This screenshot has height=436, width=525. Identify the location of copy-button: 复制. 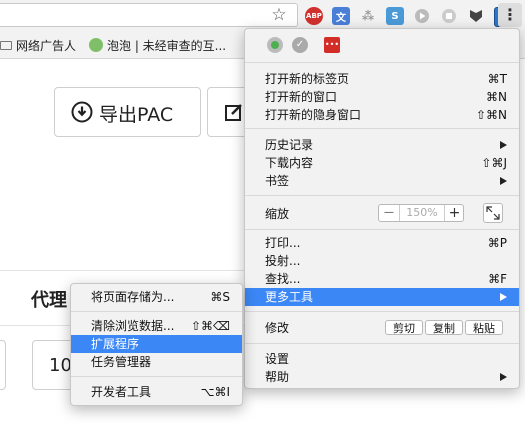
(444, 327).